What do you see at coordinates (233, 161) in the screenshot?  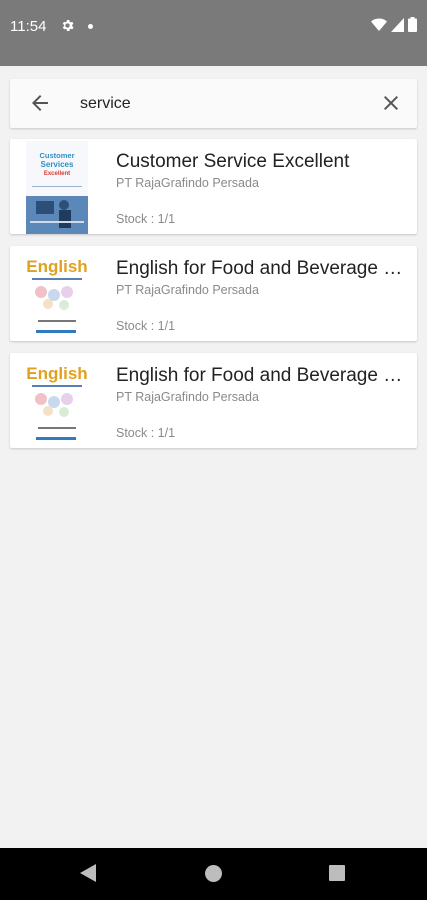 I see `book-title: Customer Service Excellent` at bounding box center [233, 161].